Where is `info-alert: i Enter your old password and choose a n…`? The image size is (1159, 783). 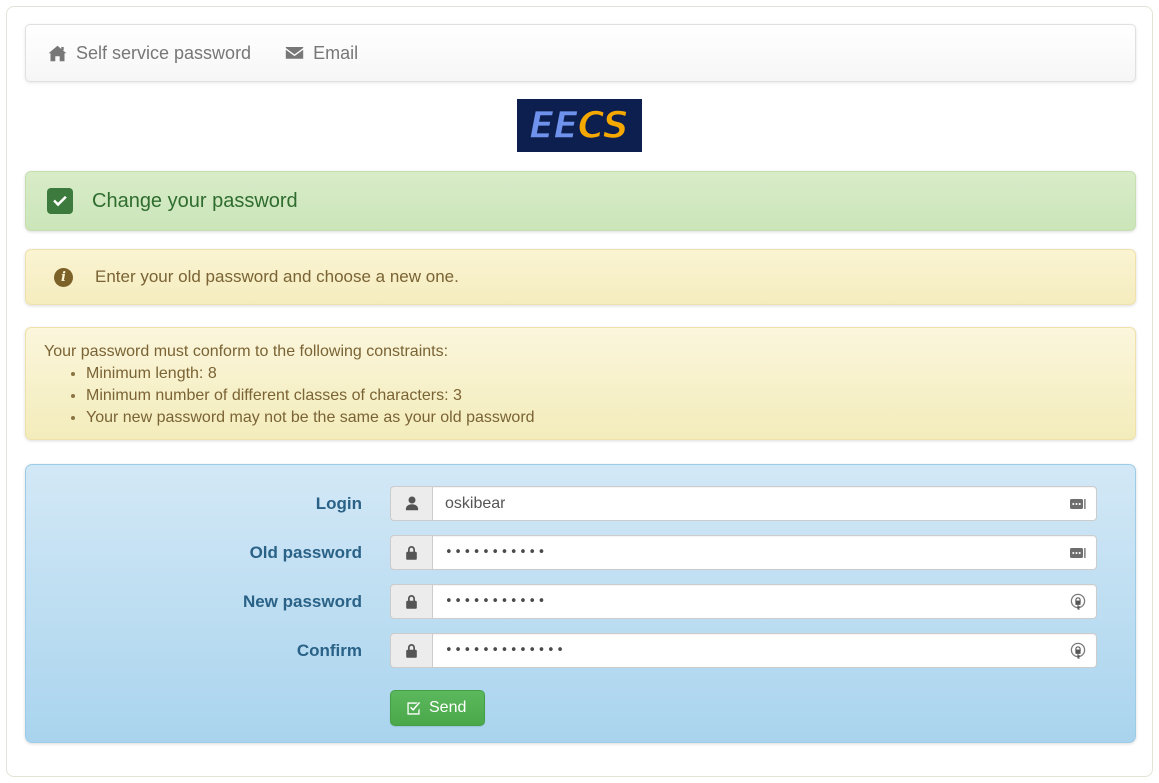 info-alert: i Enter your old password and choose a n… is located at coordinates (580, 277).